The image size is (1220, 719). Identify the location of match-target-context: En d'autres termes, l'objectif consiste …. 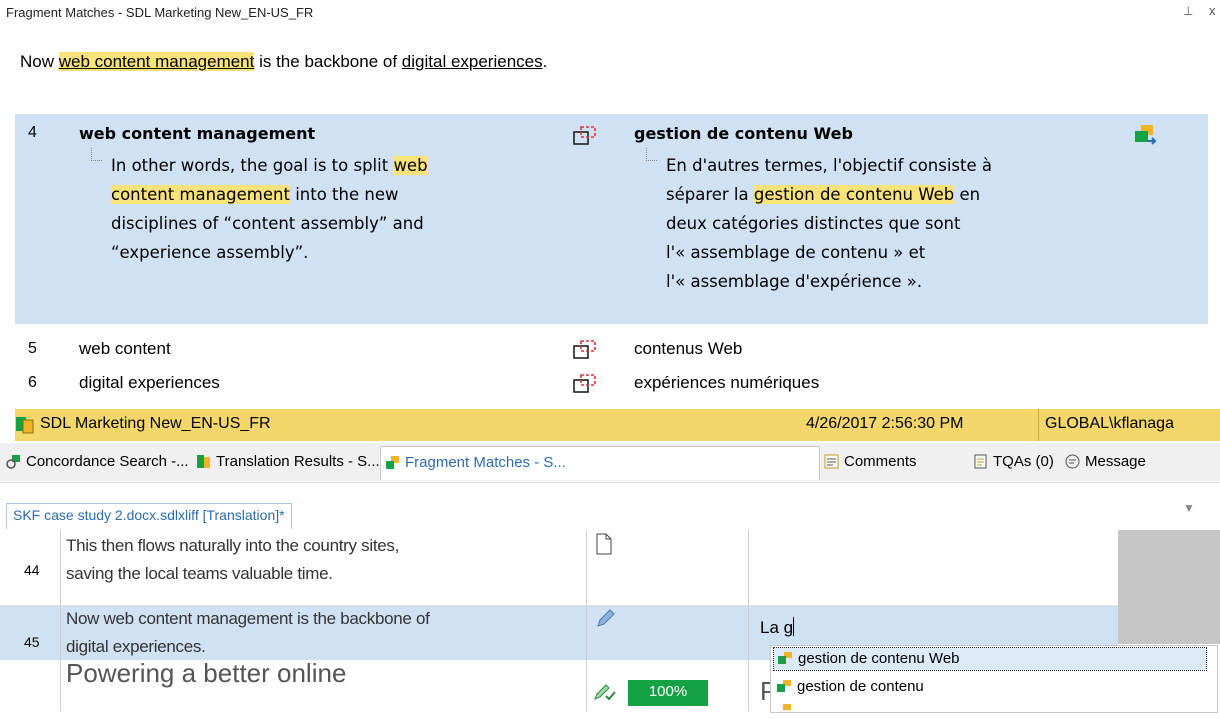
(829, 223).